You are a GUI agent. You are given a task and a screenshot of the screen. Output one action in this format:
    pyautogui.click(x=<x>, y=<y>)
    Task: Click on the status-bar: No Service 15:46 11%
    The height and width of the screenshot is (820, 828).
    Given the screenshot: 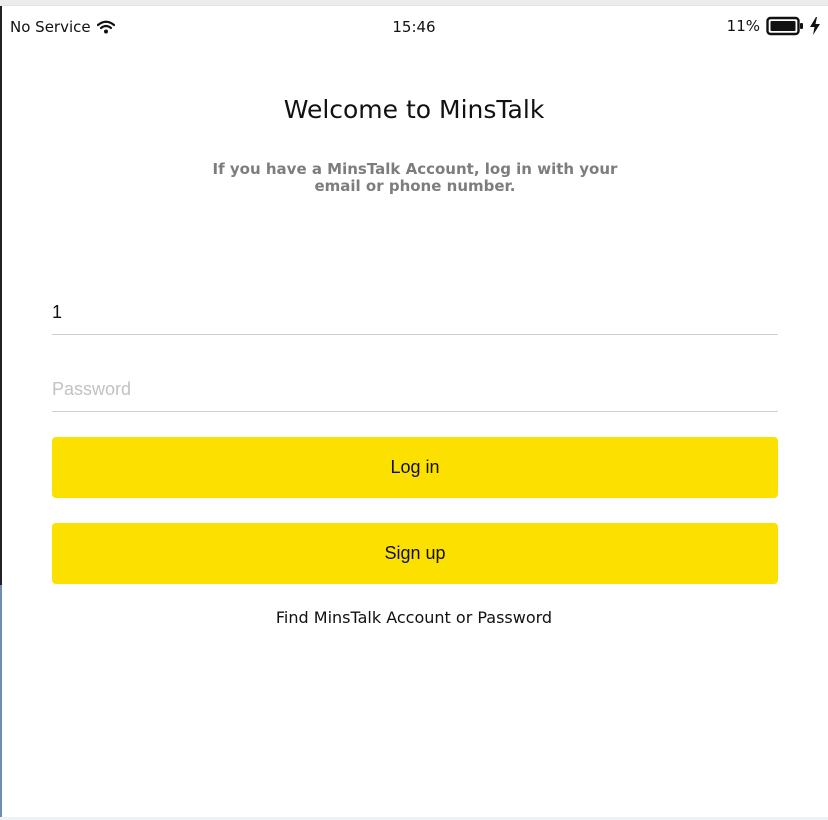 What is the action you would take?
    pyautogui.click(x=414, y=28)
    